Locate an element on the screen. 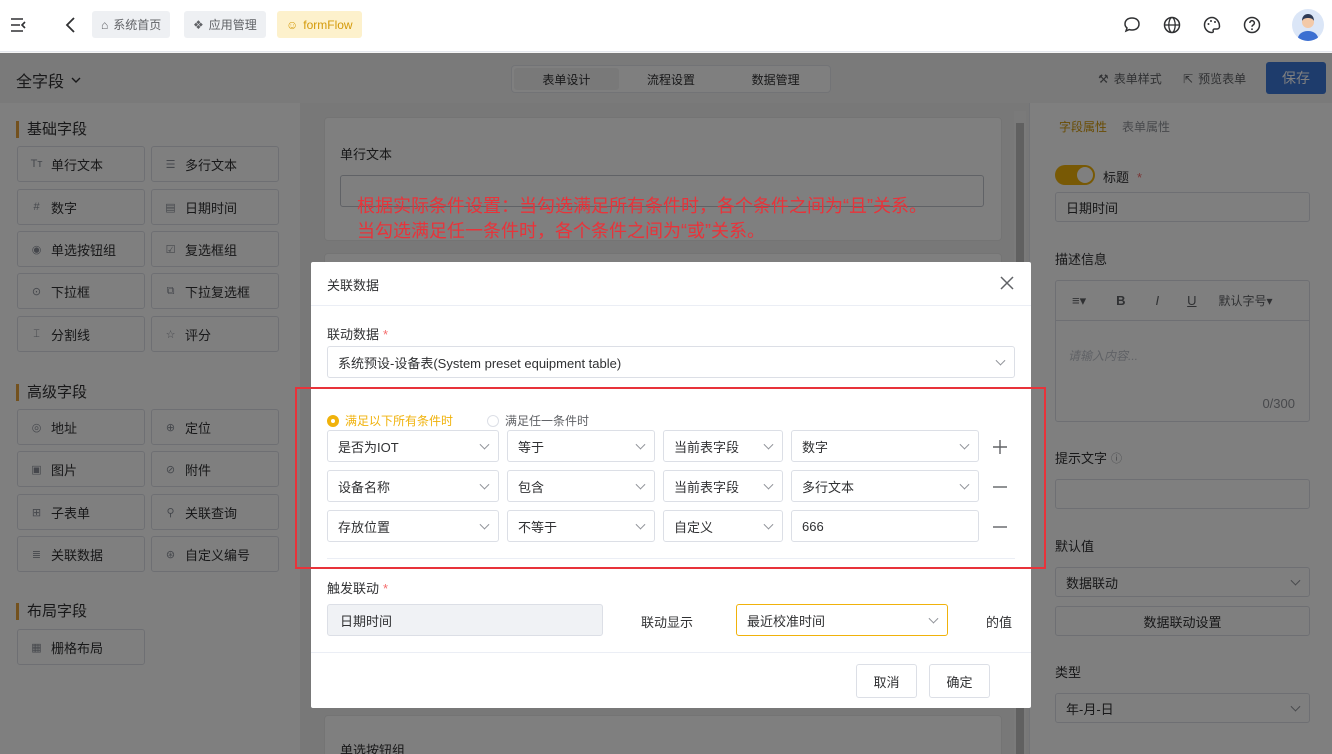 Image resolution: width=1332 pixels, height=754 pixels. display-label: 联动显示 is located at coordinates (667, 622).